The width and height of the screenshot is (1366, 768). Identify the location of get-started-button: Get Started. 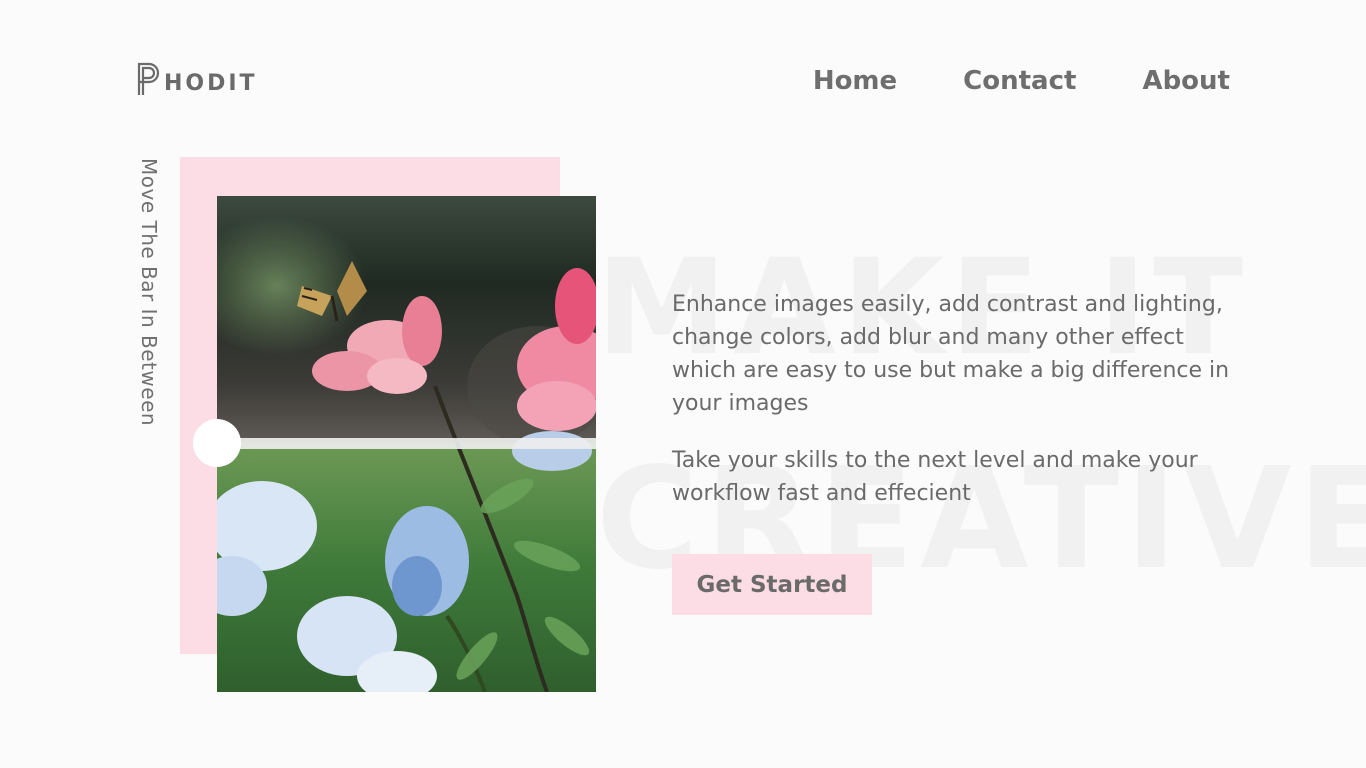
(772, 584).